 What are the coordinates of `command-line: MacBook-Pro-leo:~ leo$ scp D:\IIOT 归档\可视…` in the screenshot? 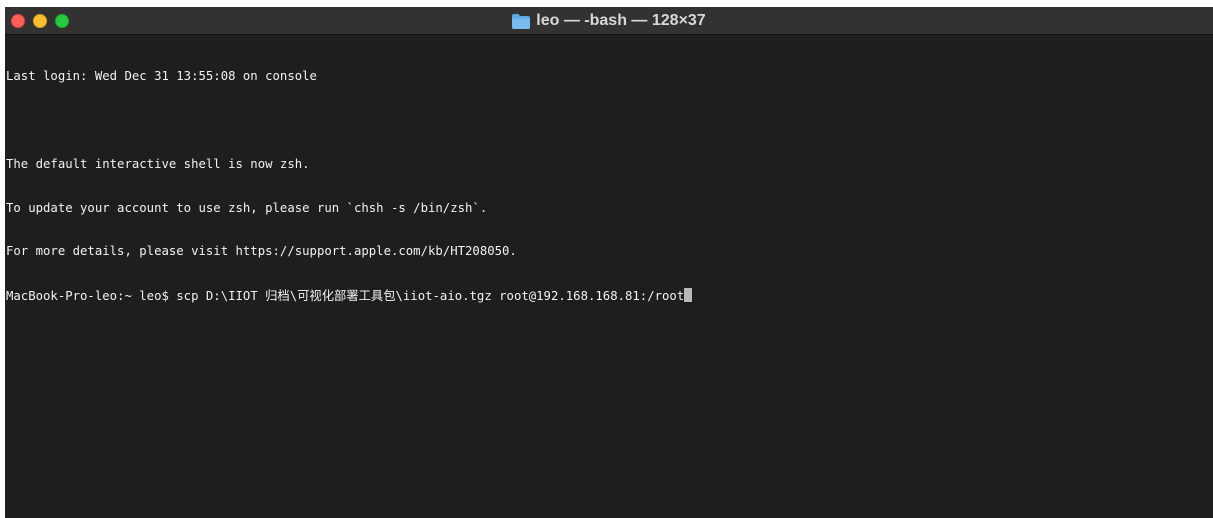 It's located at (609, 295).